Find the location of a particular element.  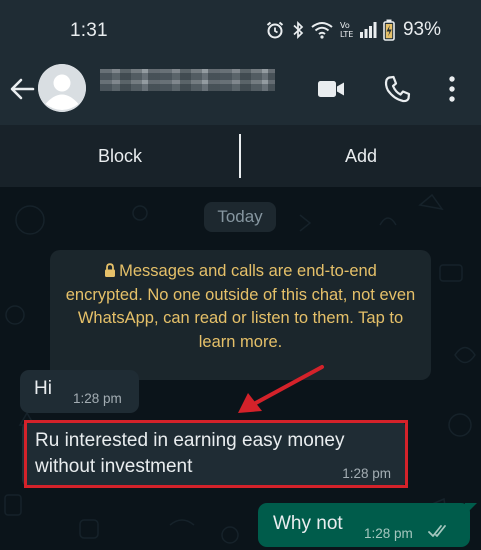

svg-text: Vo is located at coordinates (345, 25).